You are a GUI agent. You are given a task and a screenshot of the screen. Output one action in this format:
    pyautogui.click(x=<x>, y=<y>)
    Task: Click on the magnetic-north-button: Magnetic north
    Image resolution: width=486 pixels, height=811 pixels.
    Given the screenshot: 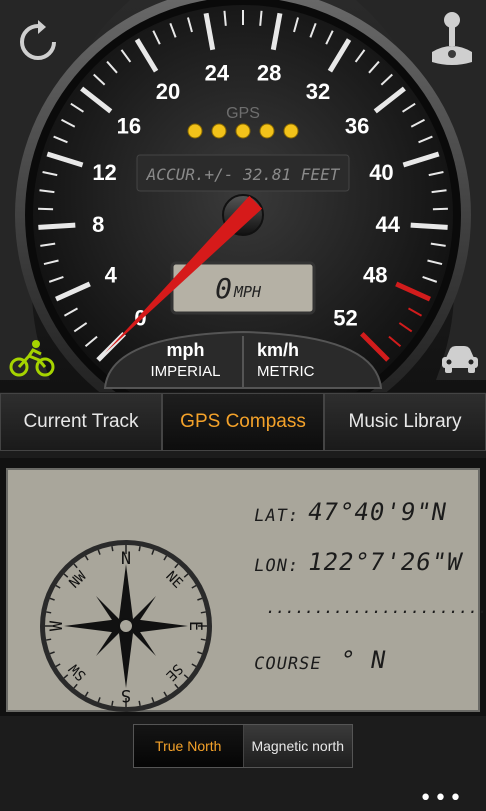 What is the action you would take?
    pyautogui.click(x=298, y=746)
    